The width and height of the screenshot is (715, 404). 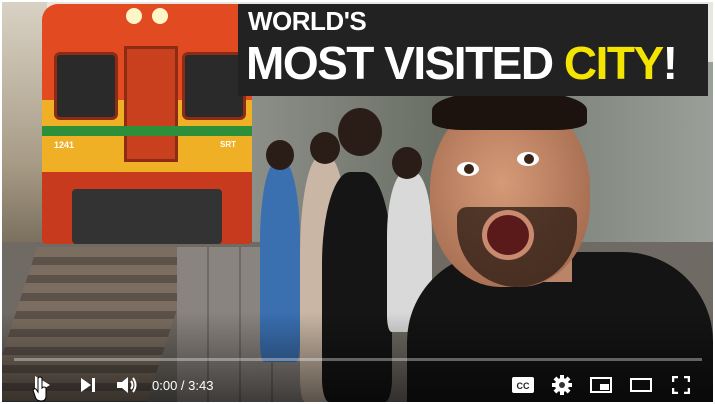 What do you see at coordinates (307, 21) in the screenshot?
I see `thumbnail-title-line1: WORLD'S` at bounding box center [307, 21].